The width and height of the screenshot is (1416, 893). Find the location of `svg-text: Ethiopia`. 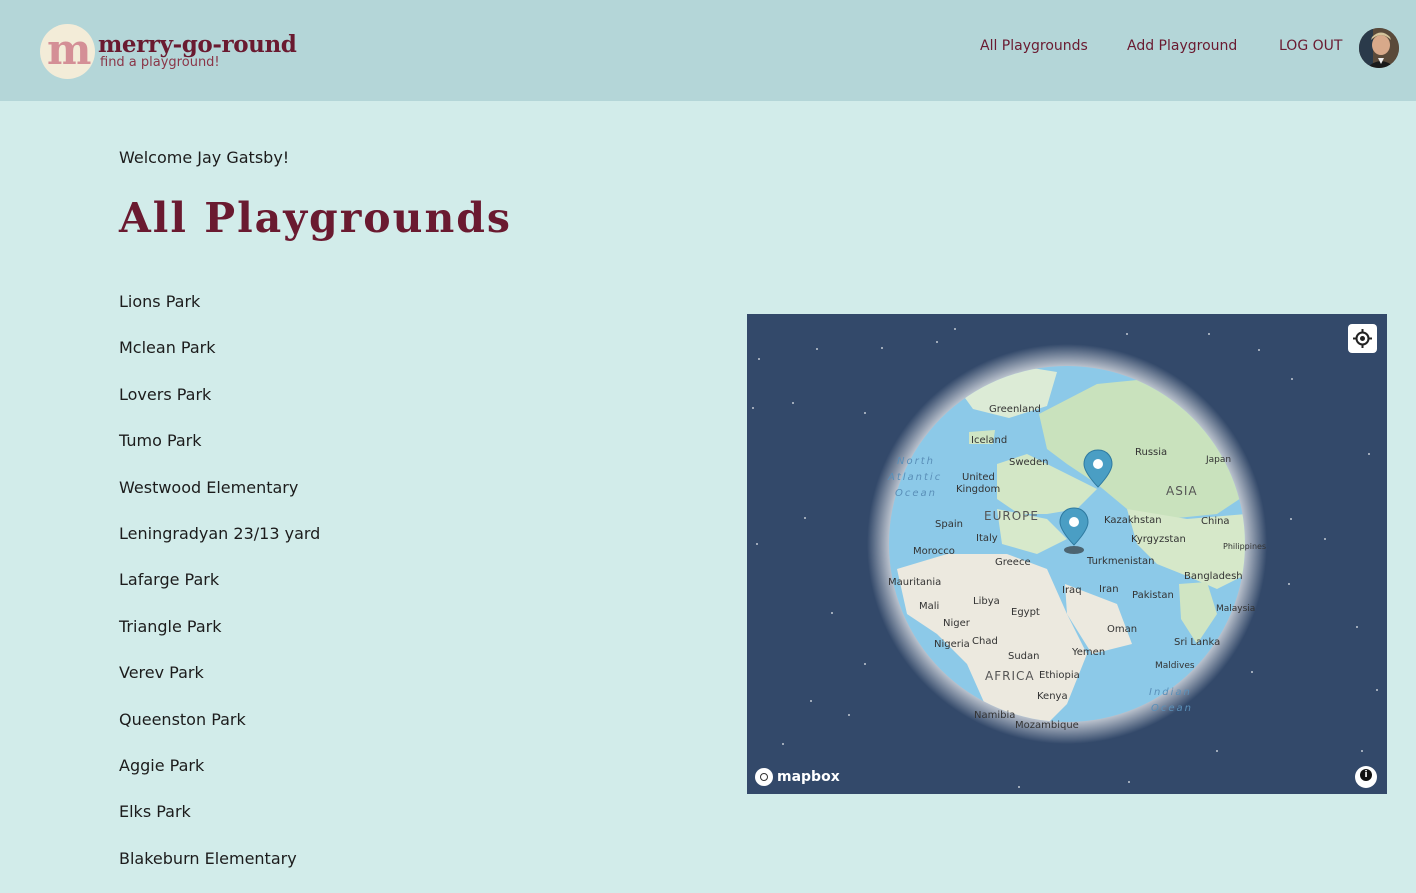

svg-text: Ethiopia is located at coordinates (1059, 675).